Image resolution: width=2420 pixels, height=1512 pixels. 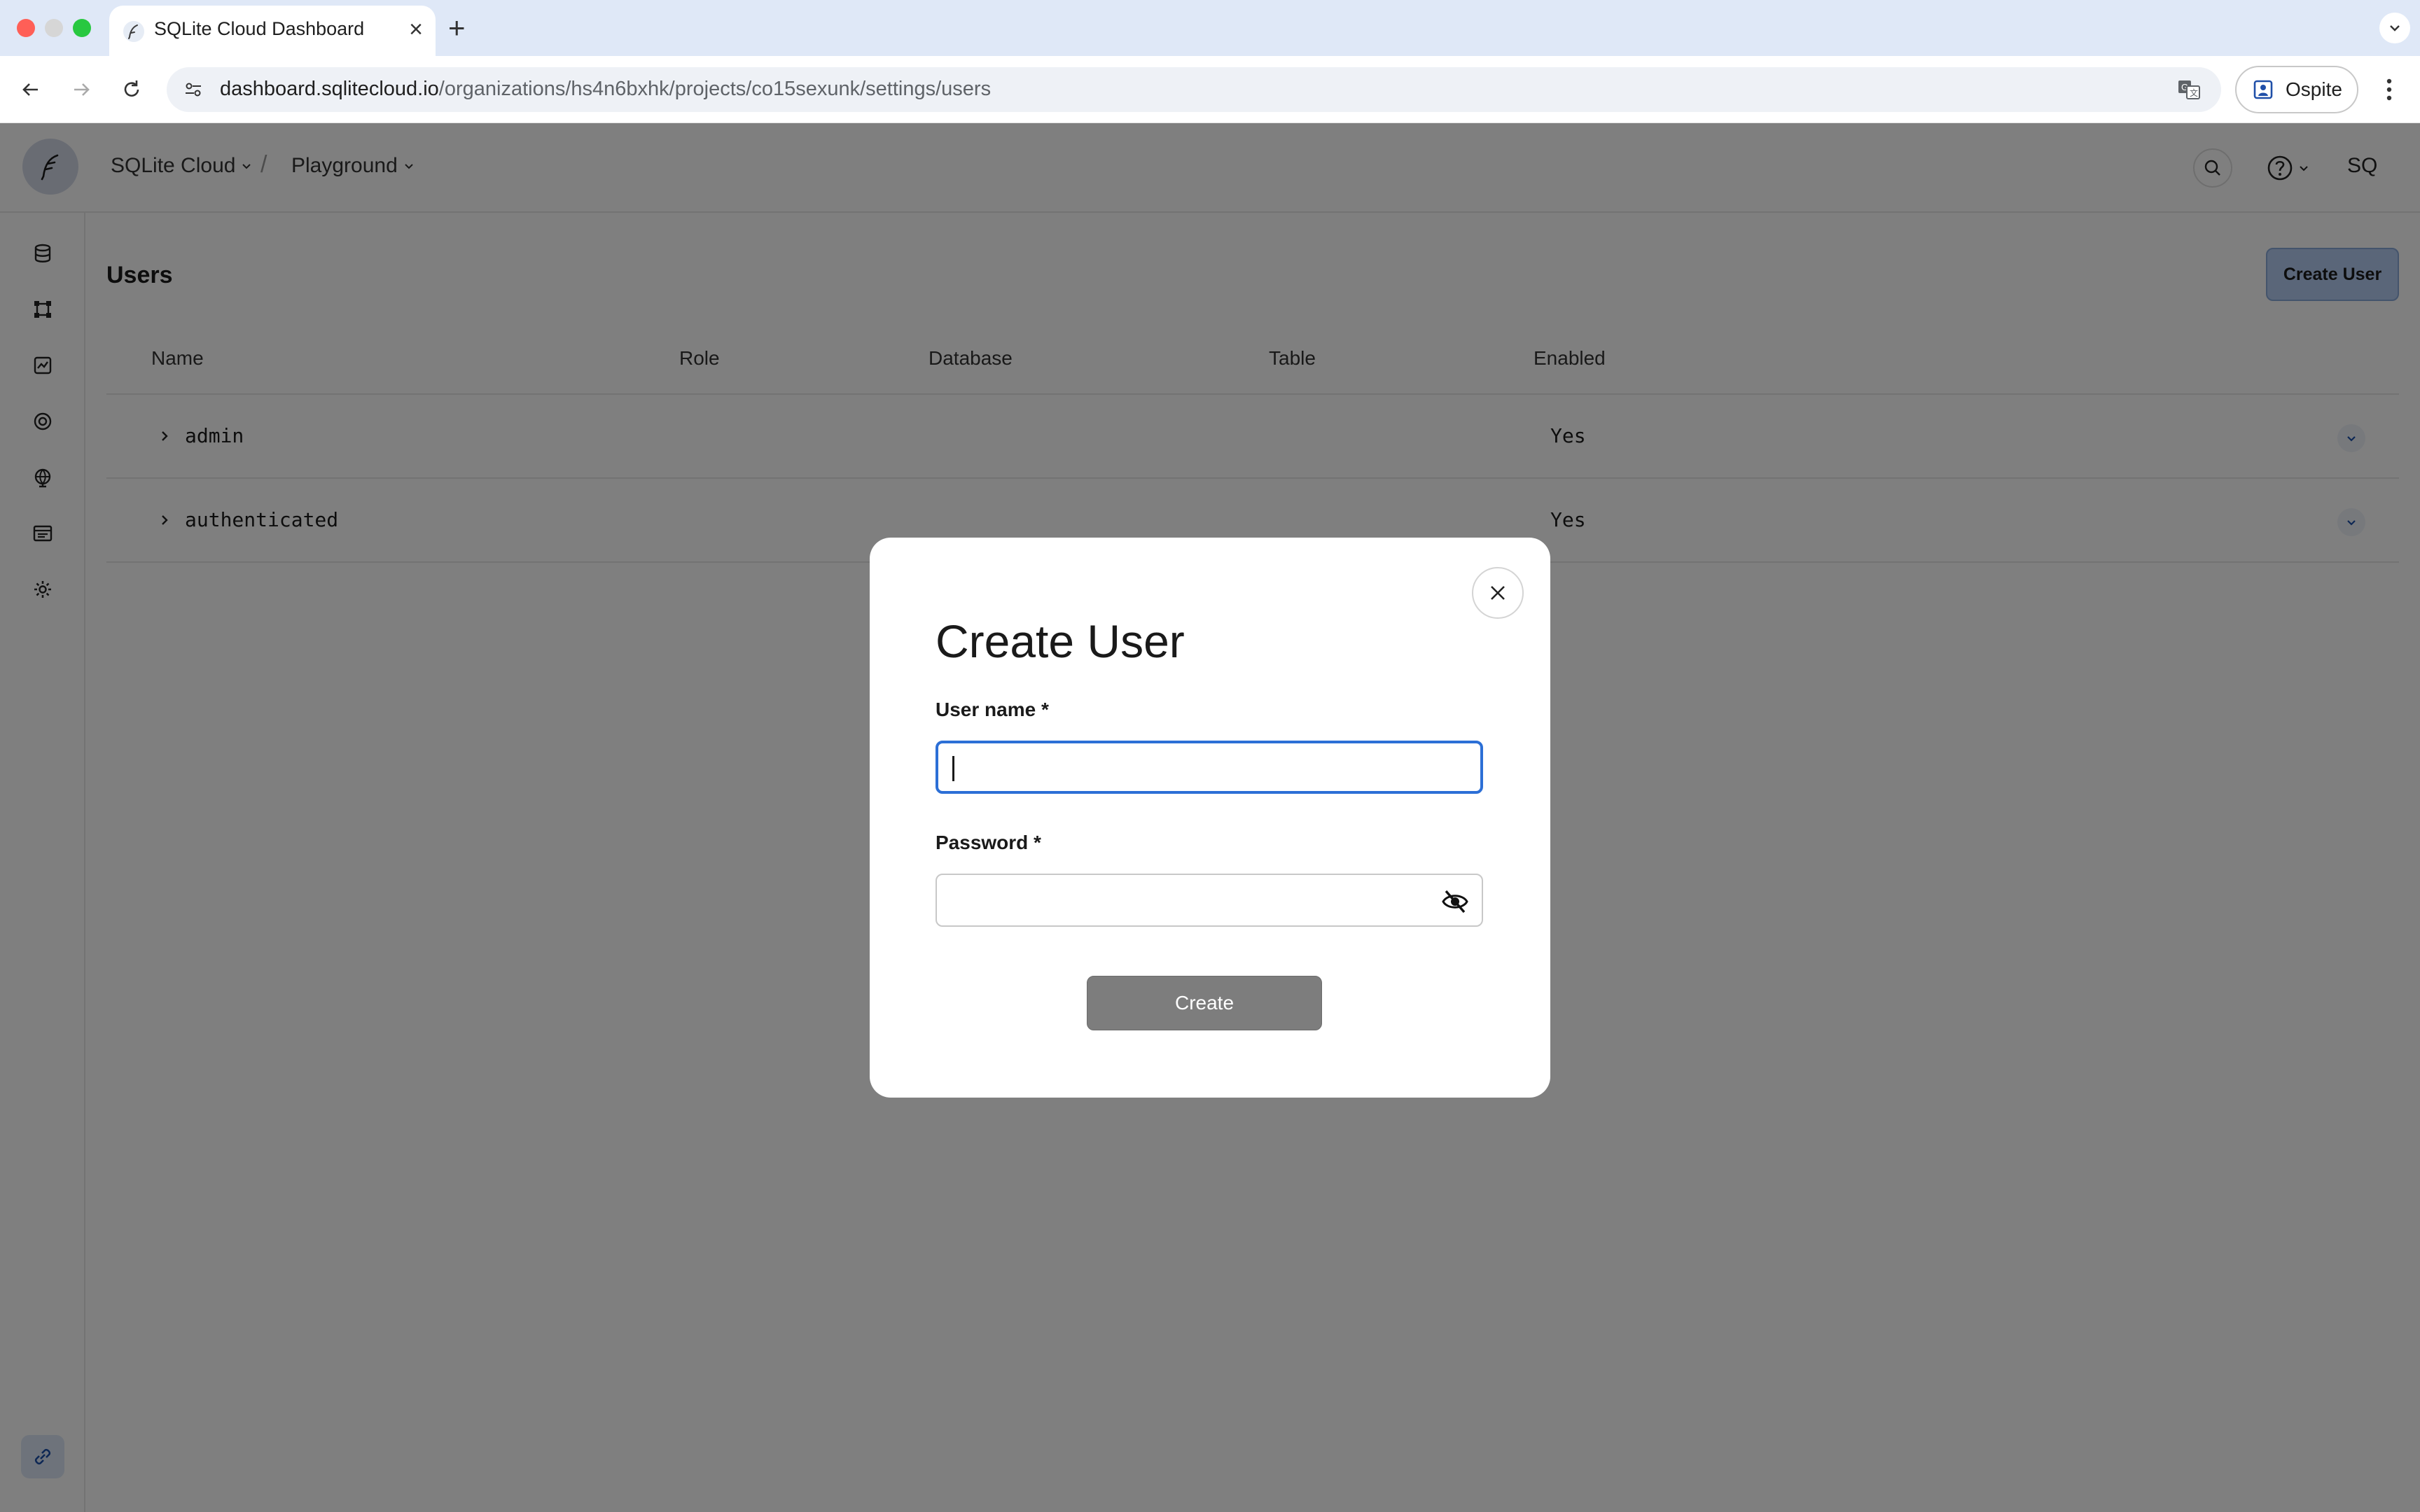 I want to click on reload-icon, so click(x=131, y=89).